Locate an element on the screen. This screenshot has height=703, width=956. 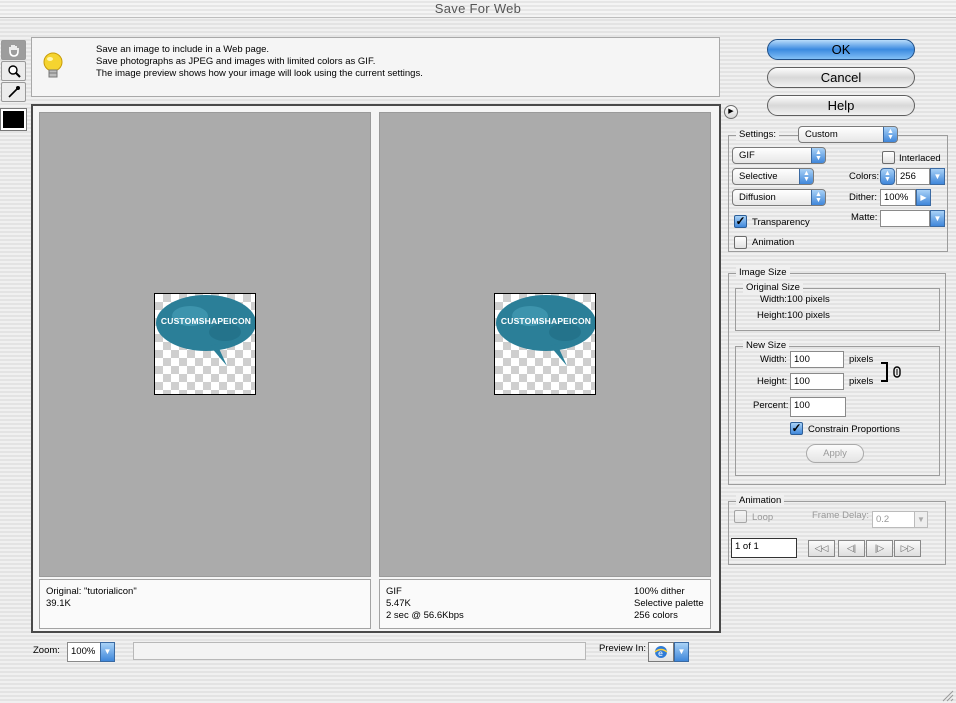
settings-preset-value: Custom is located at coordinates (821, 134).